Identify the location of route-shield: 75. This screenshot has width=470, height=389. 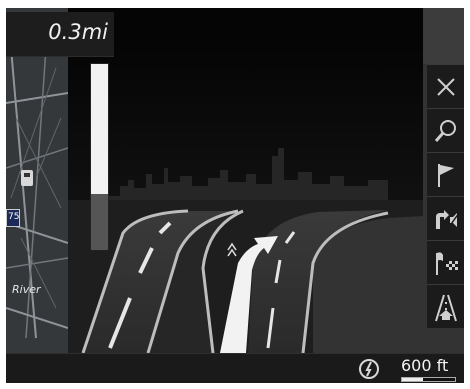
(13, 218).